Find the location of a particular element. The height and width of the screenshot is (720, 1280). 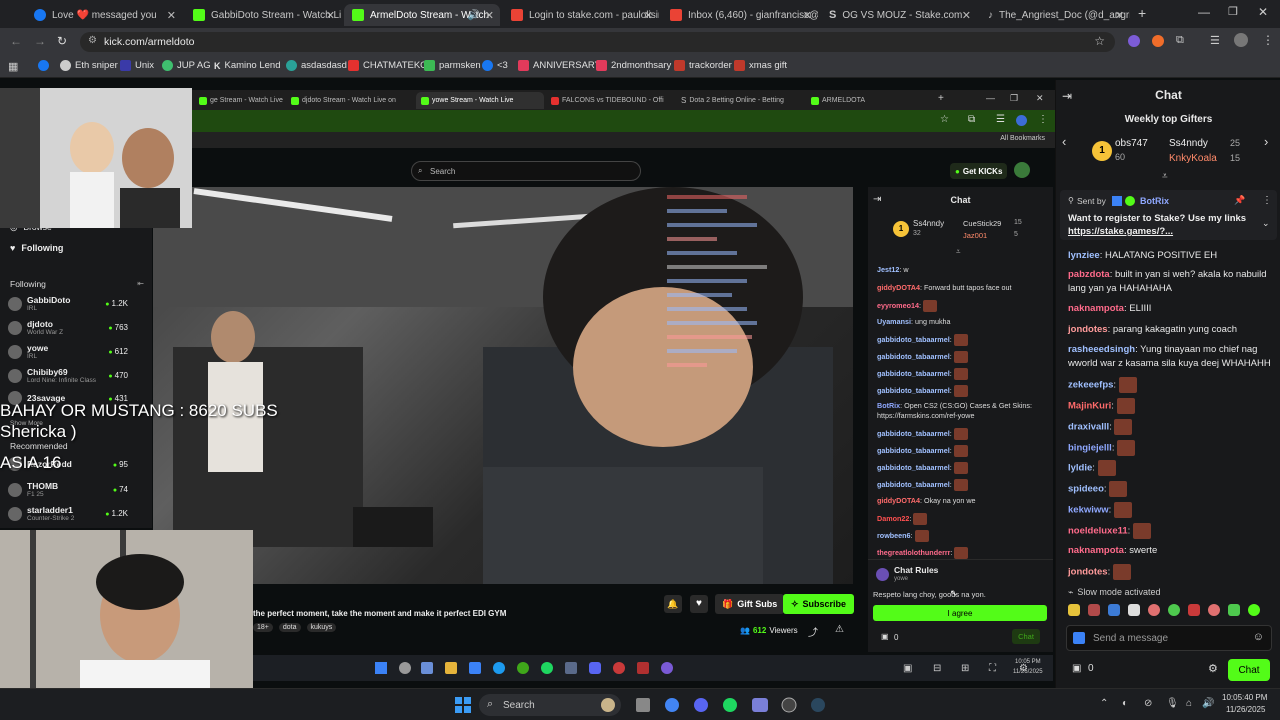

agree-button: I agree is located at coordinates (960, 613).